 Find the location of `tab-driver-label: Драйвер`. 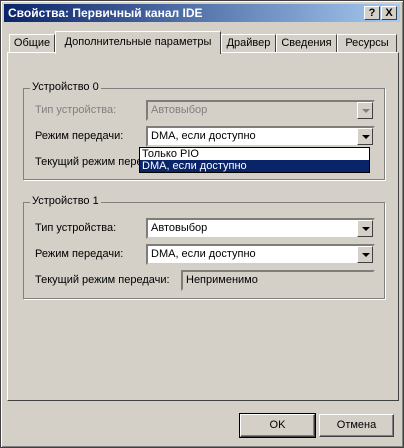

tab-driver-label: Драйвер is located at coordinates (248, 43).